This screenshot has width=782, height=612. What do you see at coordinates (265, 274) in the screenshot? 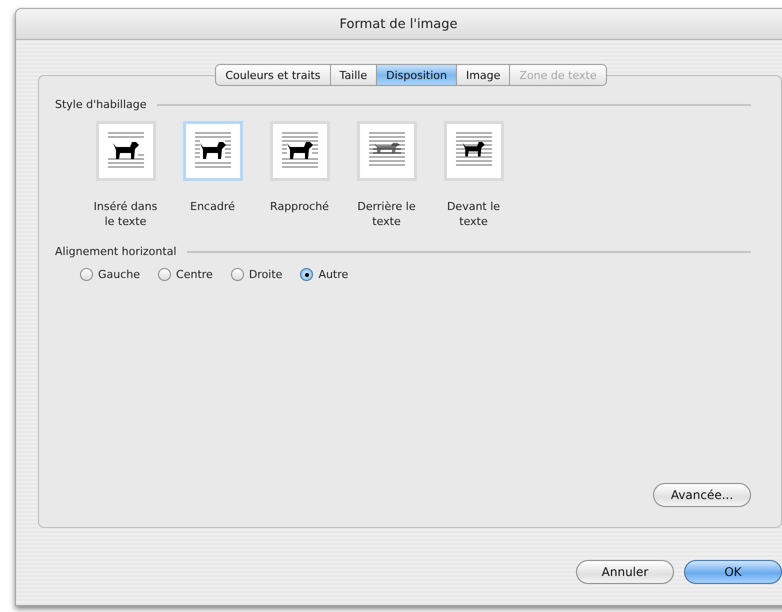
I see `radio-label: Droite` at bounding box center [265, 274].